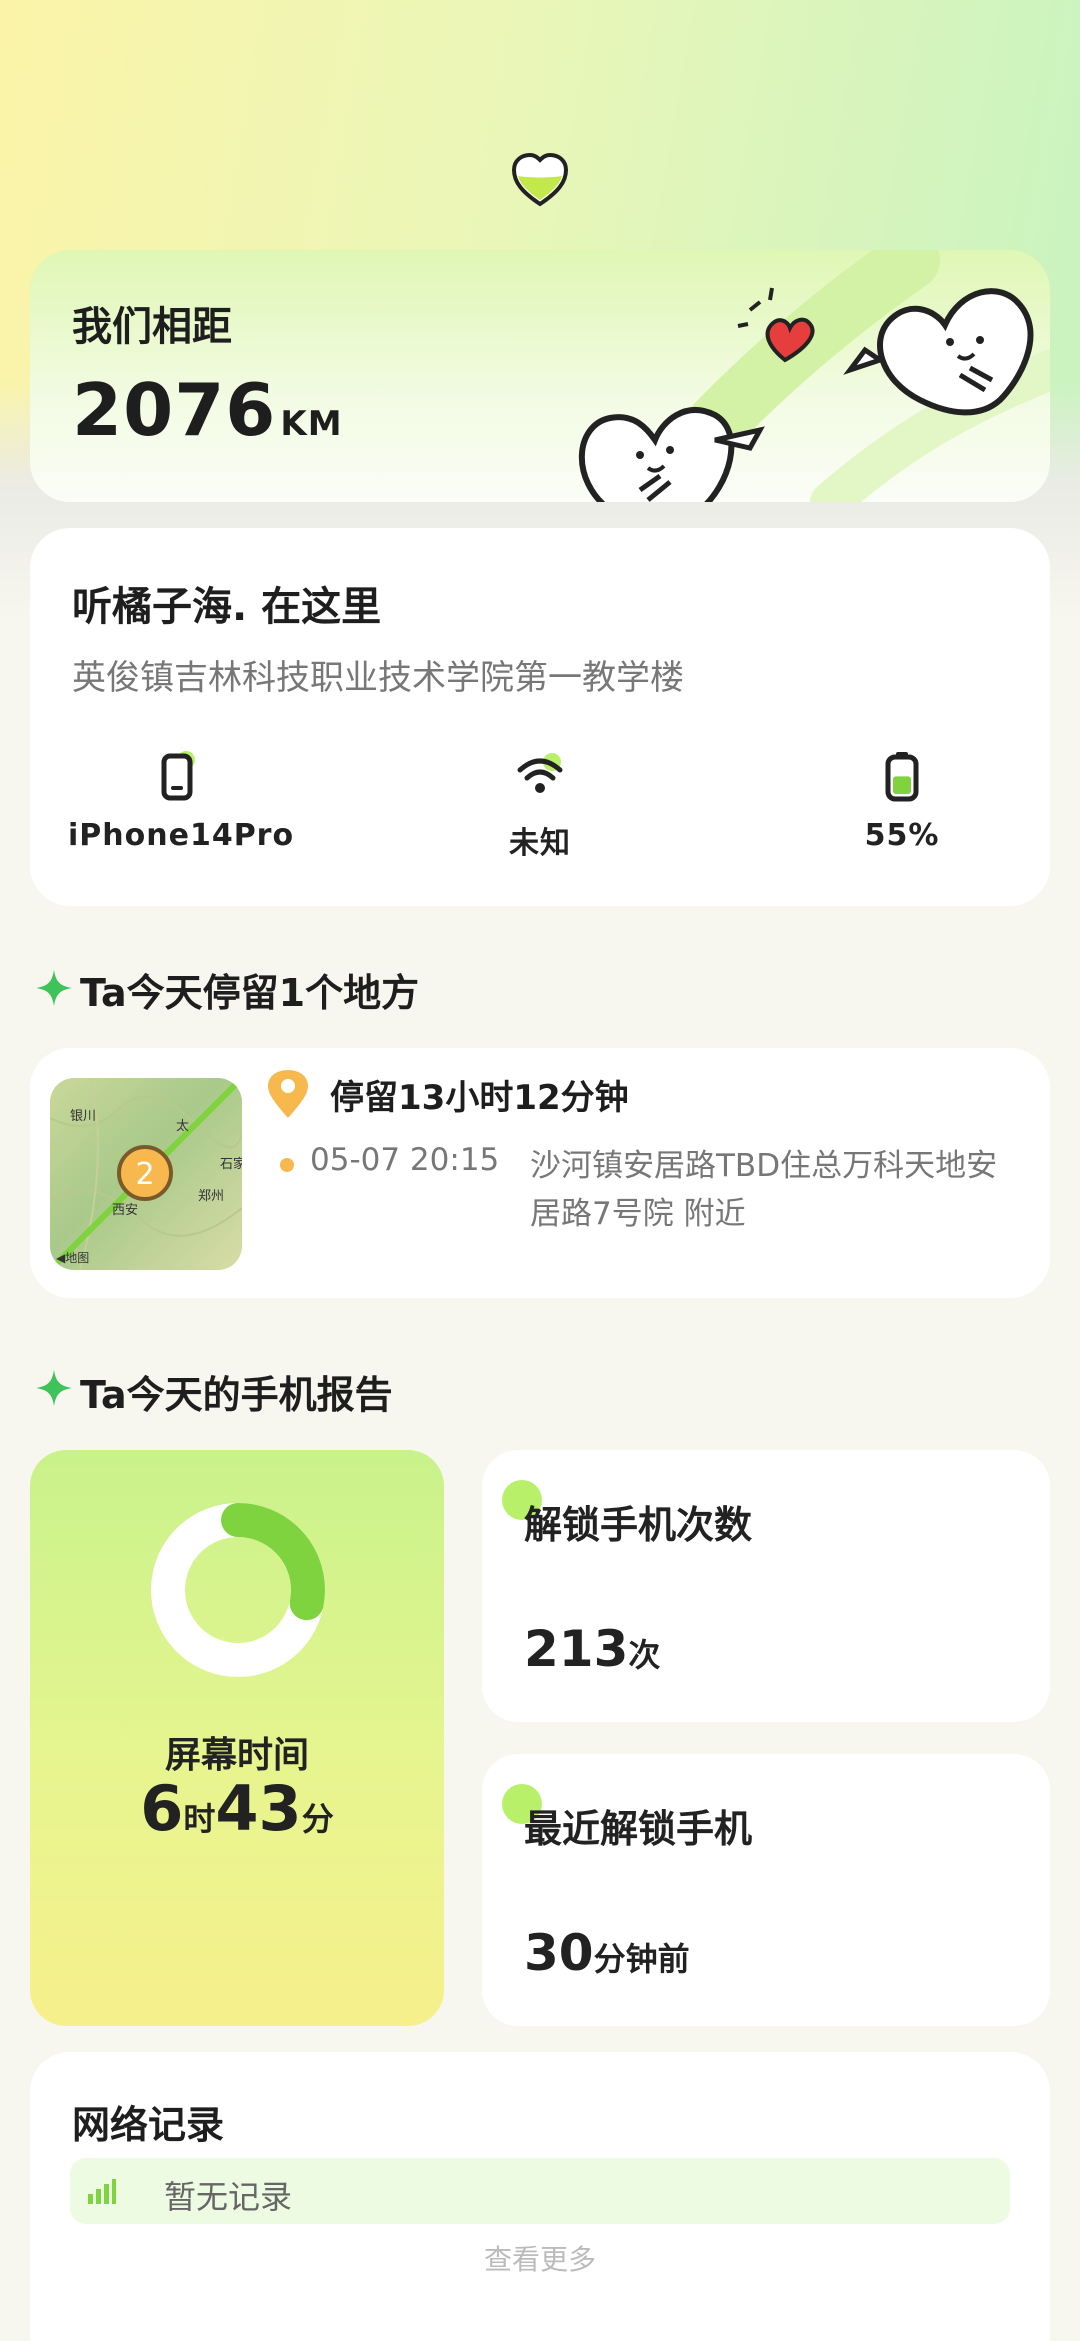 This screenshot has height=2341, width=1080. What do you see at coordinates (592, 1649) in the screenshot?
I see `unlock-count-value: 213次` at bounding box center [592, 1649].